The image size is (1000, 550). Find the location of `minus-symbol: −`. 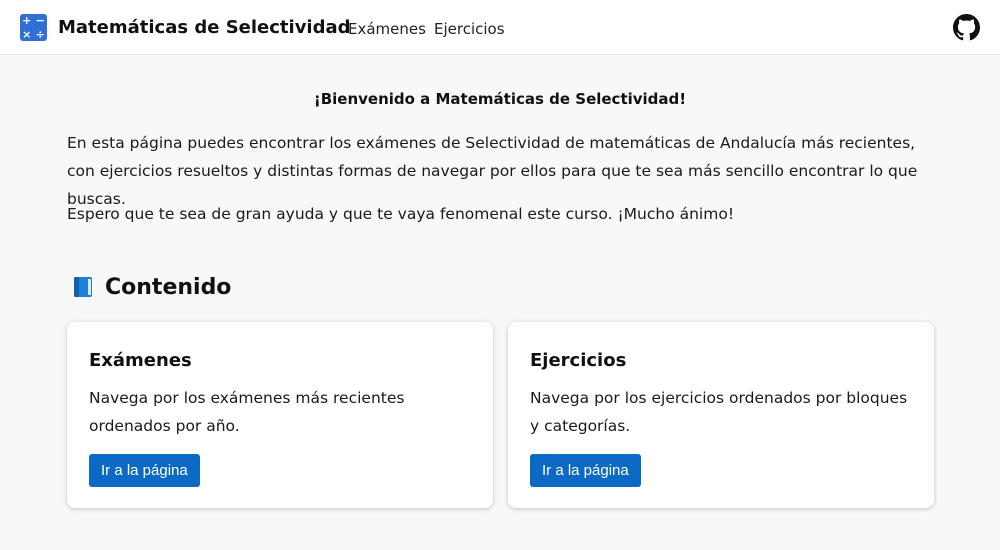

minus-symbol: − is located at coordinates (40, 20).